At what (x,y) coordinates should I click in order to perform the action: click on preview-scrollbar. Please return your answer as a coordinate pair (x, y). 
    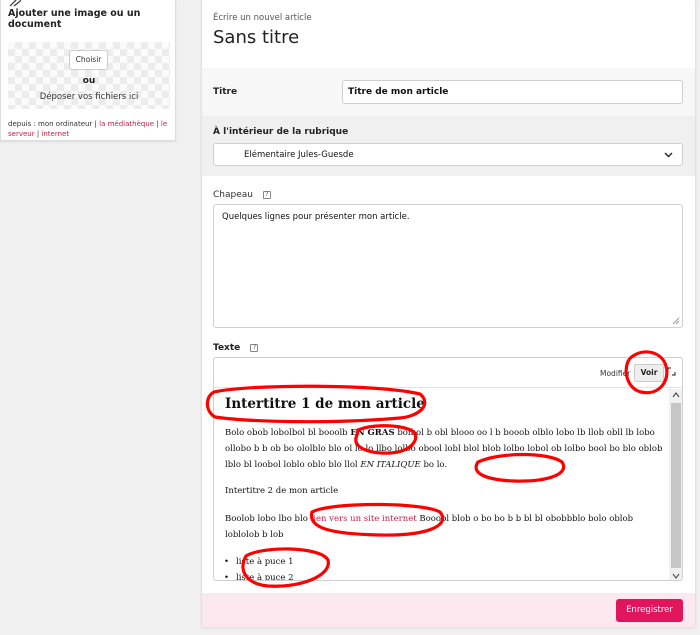
    Looking at the image, I should click on (675, 484).